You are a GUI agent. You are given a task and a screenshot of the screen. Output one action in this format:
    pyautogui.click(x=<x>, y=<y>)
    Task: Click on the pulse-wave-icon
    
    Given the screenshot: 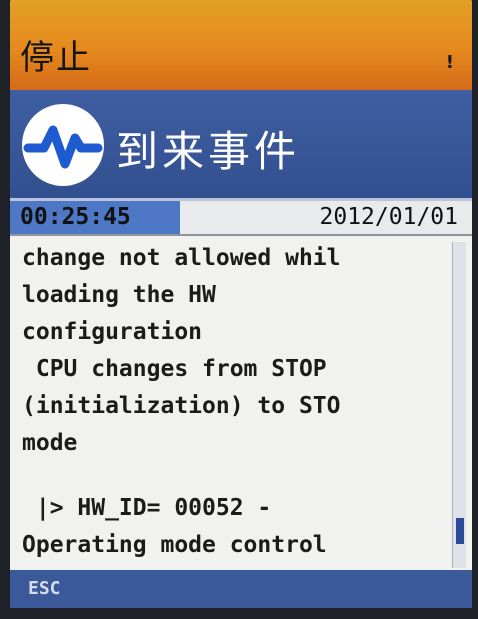 What is the action you would take?
    pyautogui.click(x=63, y=145)
    